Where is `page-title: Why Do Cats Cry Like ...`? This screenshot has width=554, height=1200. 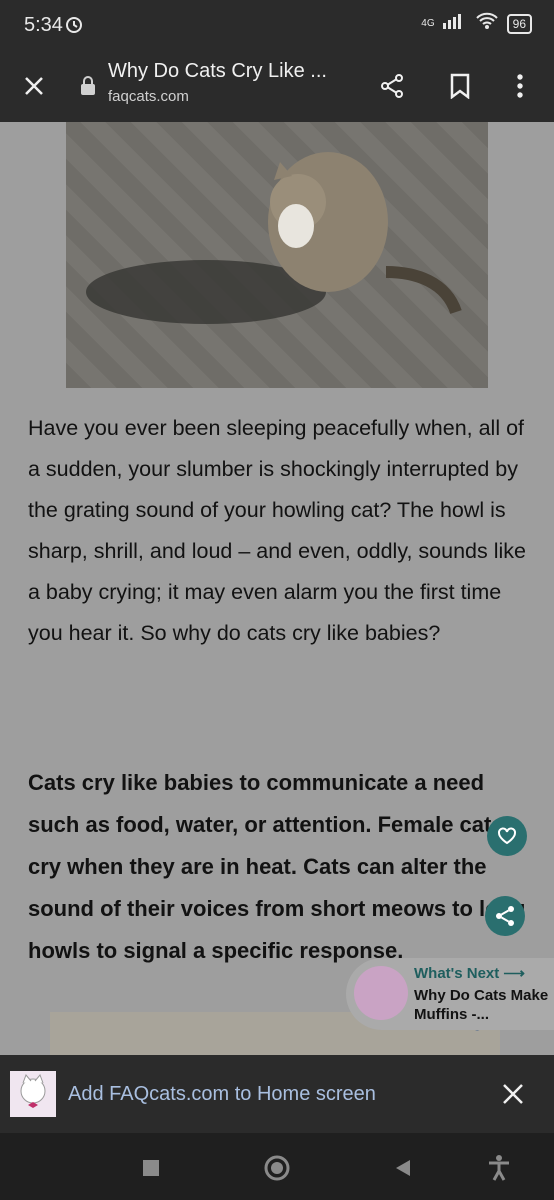 page-title: Why Do Cats Cry Like ... is located at coordinates (233, 71).